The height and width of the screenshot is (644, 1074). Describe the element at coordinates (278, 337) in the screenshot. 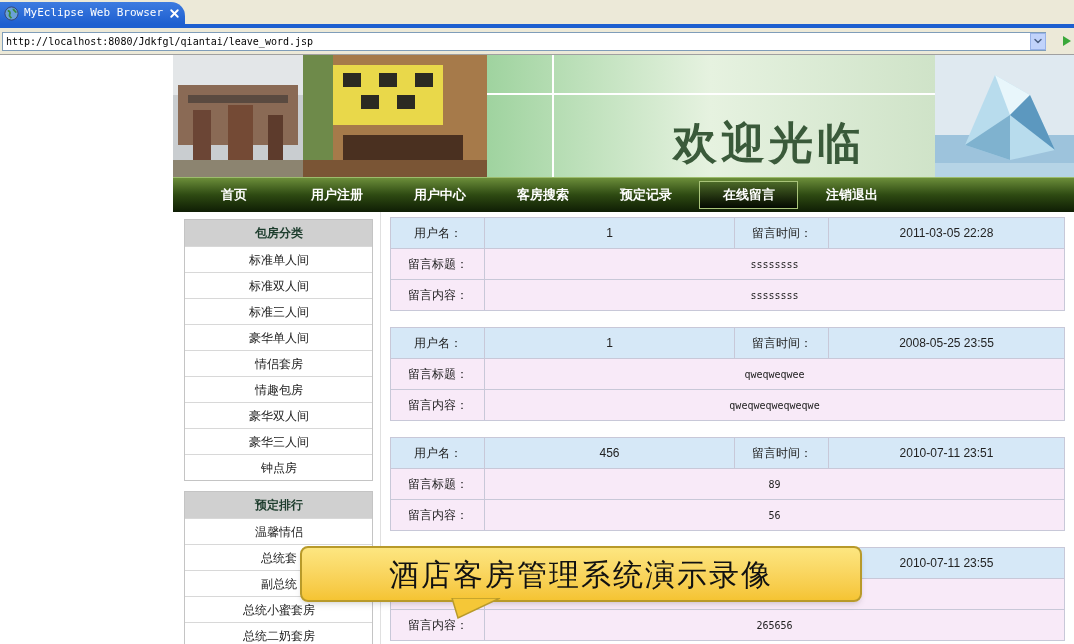

I see `sidebar-item: 豪华单人间` at that location.